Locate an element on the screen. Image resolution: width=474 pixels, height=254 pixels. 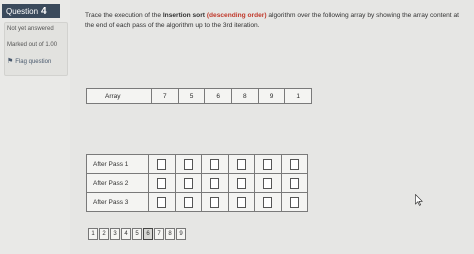
nav-question-3: 3 is located at coordinates (115, 234).